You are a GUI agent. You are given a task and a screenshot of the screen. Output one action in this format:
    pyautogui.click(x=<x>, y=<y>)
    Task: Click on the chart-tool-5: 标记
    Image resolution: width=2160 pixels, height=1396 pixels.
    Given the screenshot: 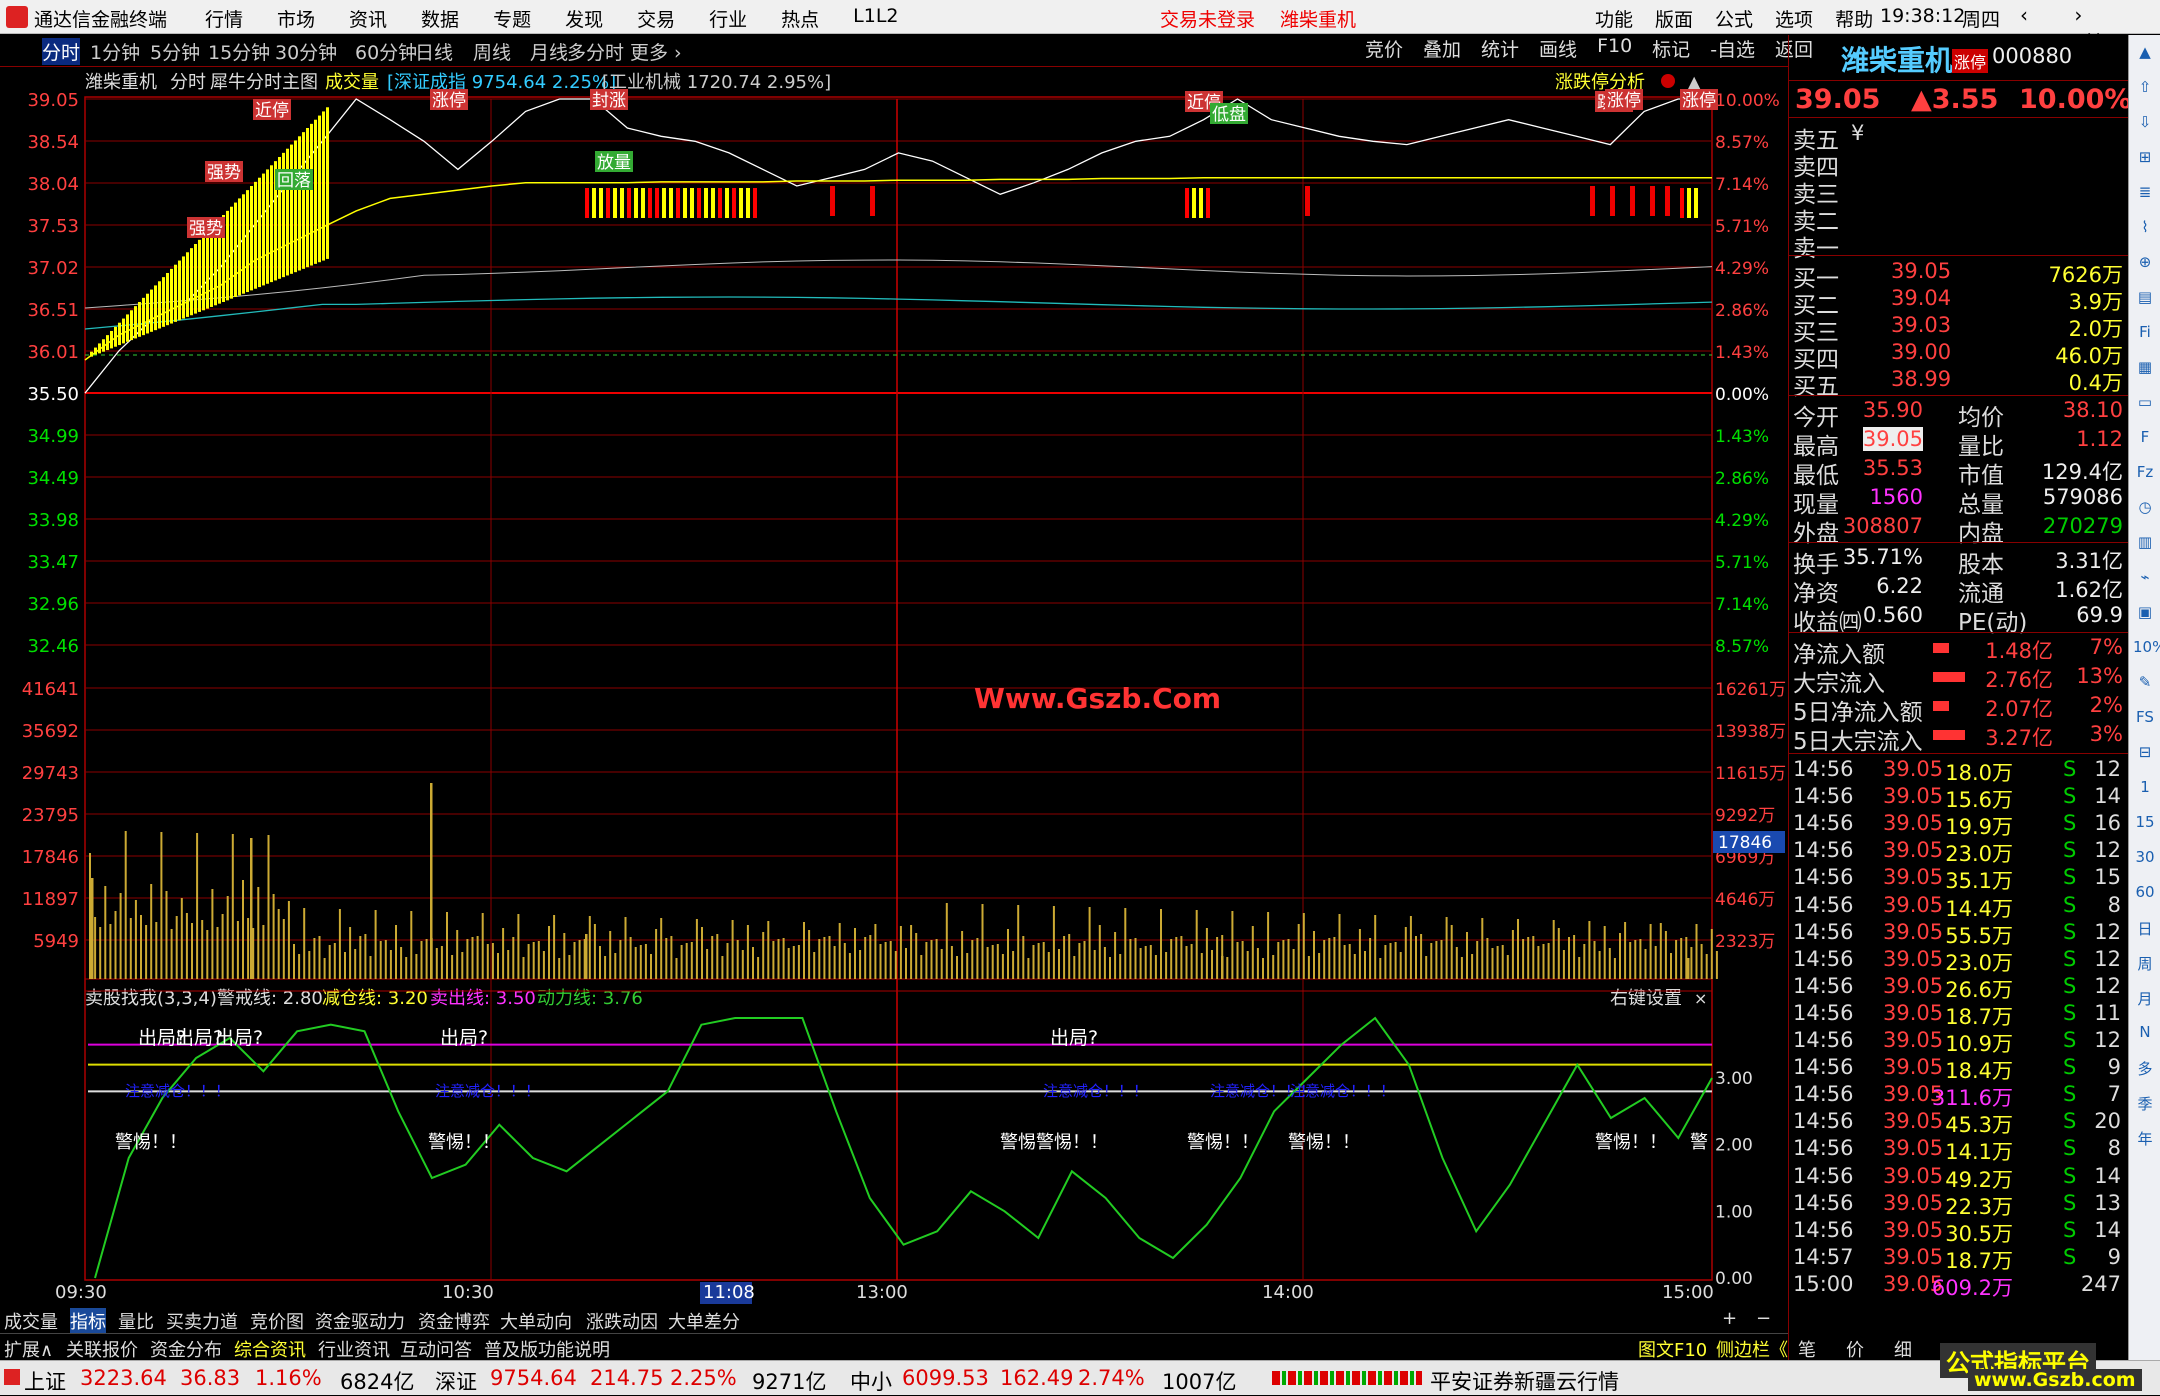 What is the action you would take?
    pyautogui.click(x=1671, y=48)
    